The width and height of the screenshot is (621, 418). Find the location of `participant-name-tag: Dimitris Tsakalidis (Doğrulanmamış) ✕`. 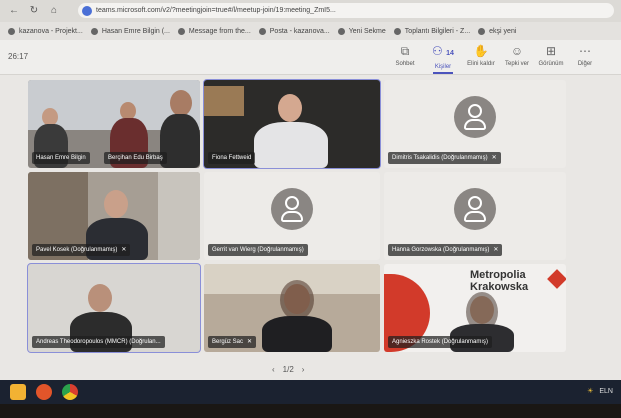

participant-name-tag: Dimitris Tsakalidis (Doğrulanmamış) ✕ is located at coordinates (444, 158).